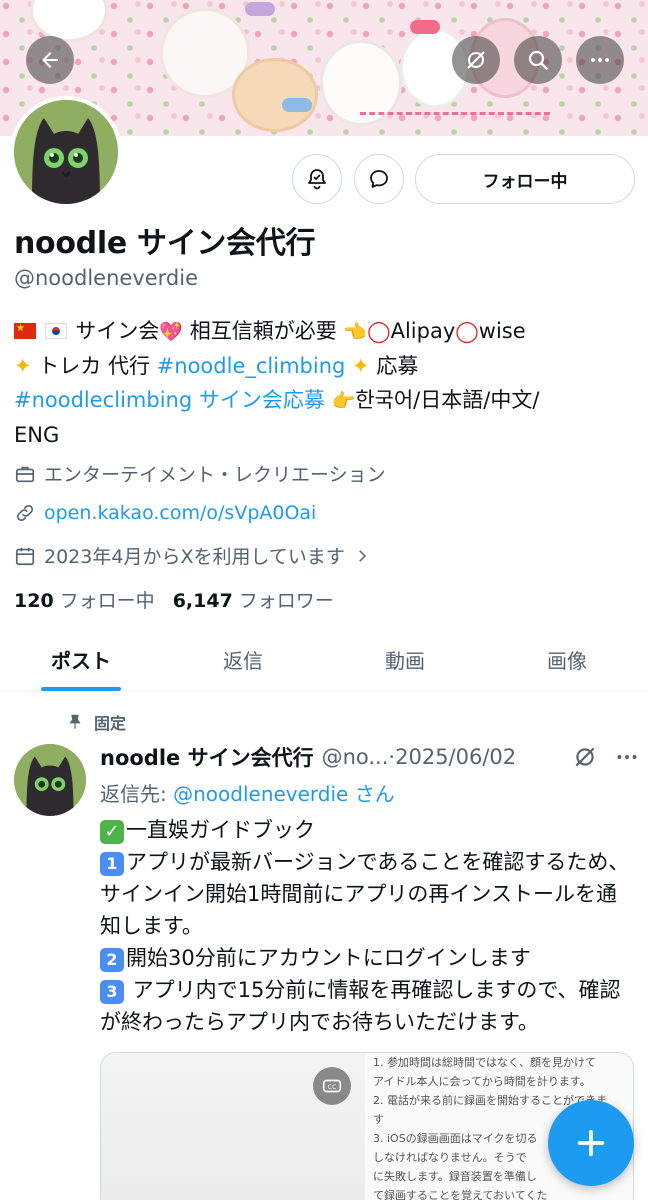  I want to click on profile-website: open.kakao.com/o/sVpA0Oai, so click(165, 513).